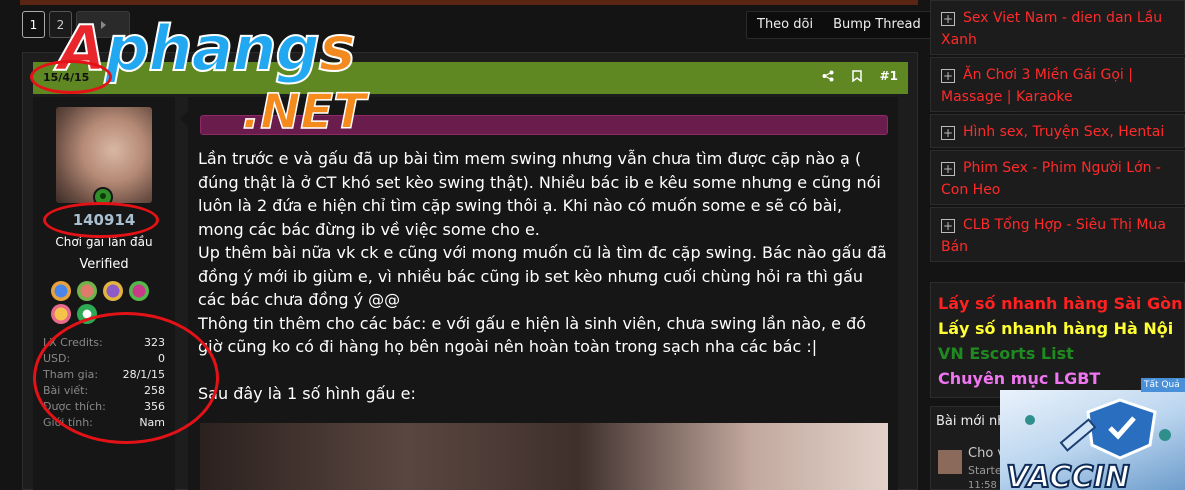 This screenshot has width=1185, height=490. What do you see at coordinates (971, 421) in the screenshot?
I see `new-posts-title: Bài mới nh` at bounding box center [971, 421].